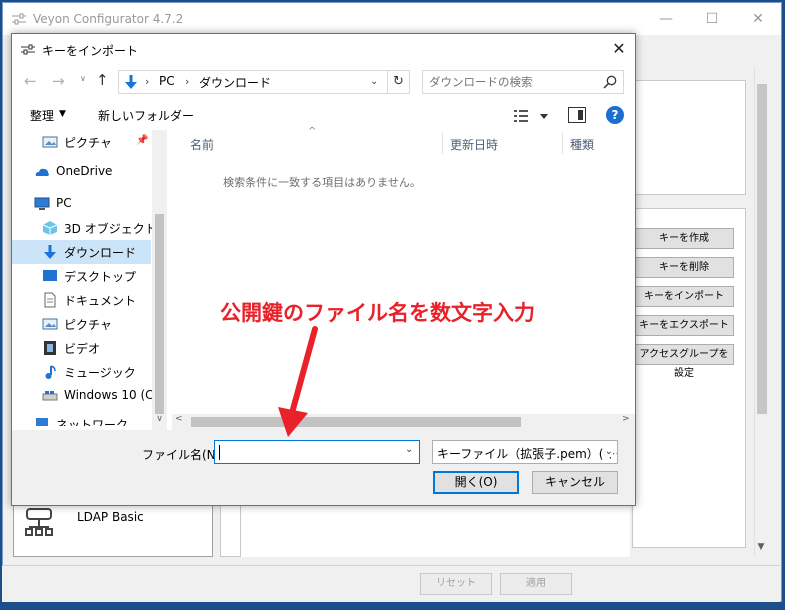 The image size is (785, 610). I want to click on search-box, so click(523, 82).